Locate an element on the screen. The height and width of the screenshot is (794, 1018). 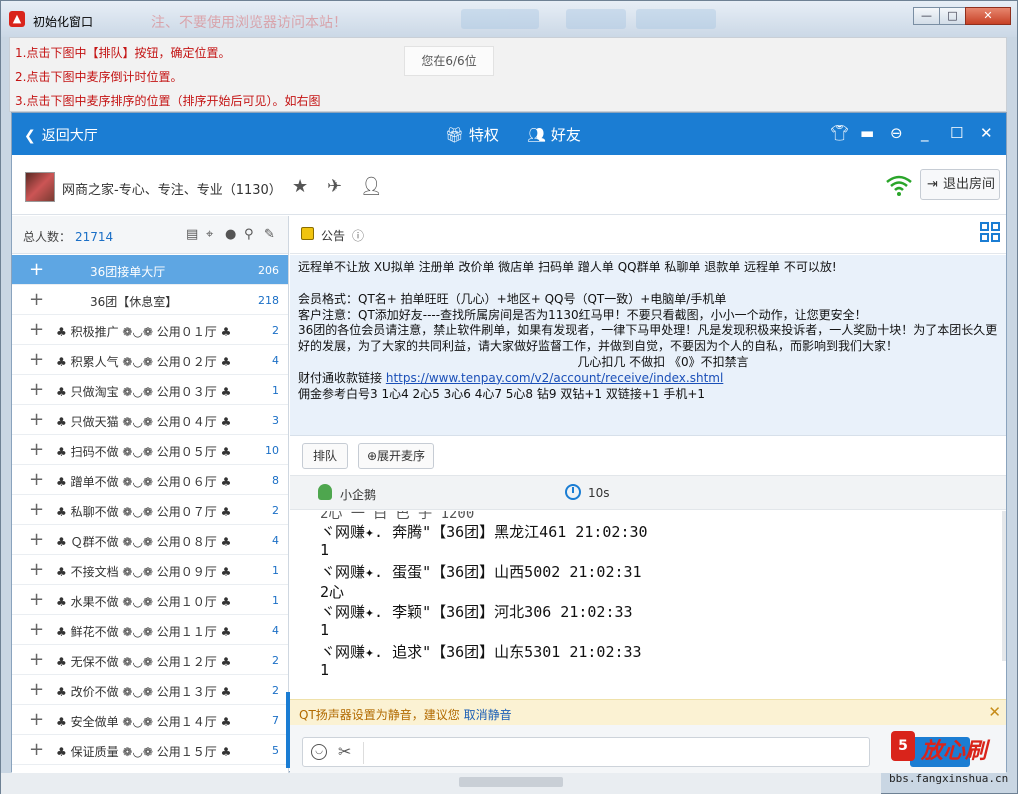
room-item: + ♣ 积累人气 ❁◡❁ 公用０２厅 ♣ 4 is located at coordinates (150, 360).